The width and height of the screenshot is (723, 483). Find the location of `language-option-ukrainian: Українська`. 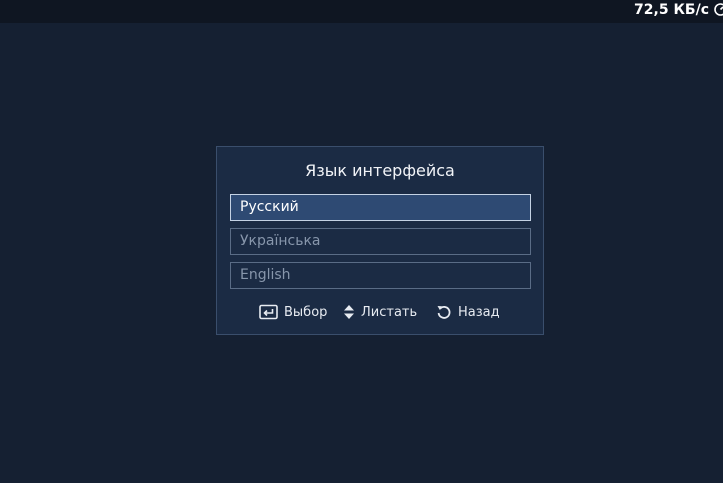

language-option-ukrainian: Українська is located at coordinates (380, 241).